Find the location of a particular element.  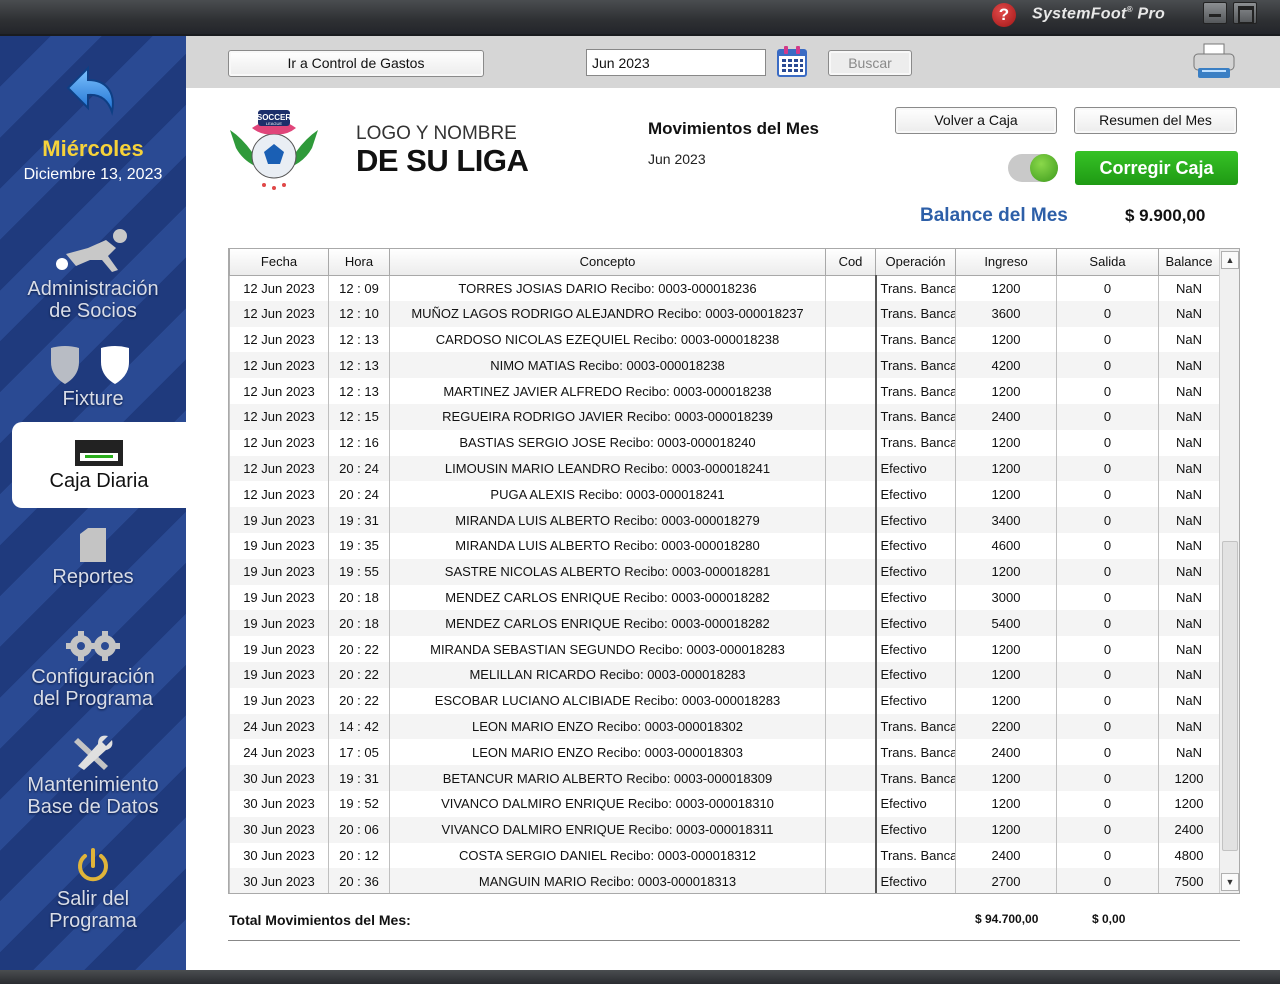

back-arrow-icon is located at coordinates (90, 94).